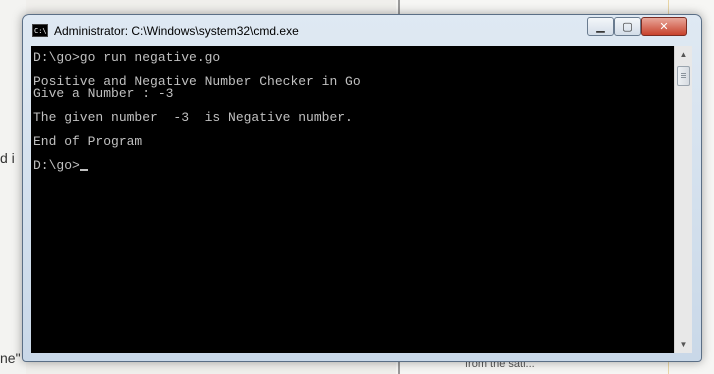 This screenshot has width=714, height=374. What do you see at coordinates (664, 26) in the screenshot?
I see `close-button: ✕` at bounding box center [664, 26].